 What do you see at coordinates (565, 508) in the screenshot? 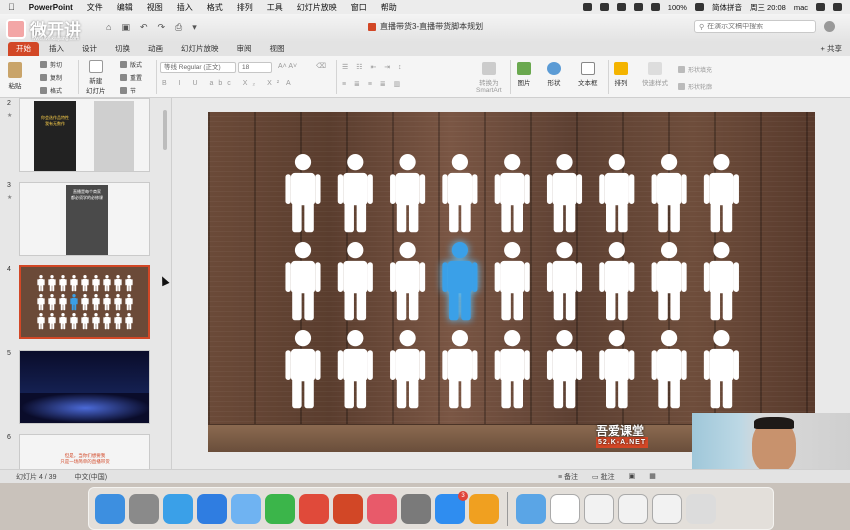
I see `table-icon` at bounding box center [565, 508].